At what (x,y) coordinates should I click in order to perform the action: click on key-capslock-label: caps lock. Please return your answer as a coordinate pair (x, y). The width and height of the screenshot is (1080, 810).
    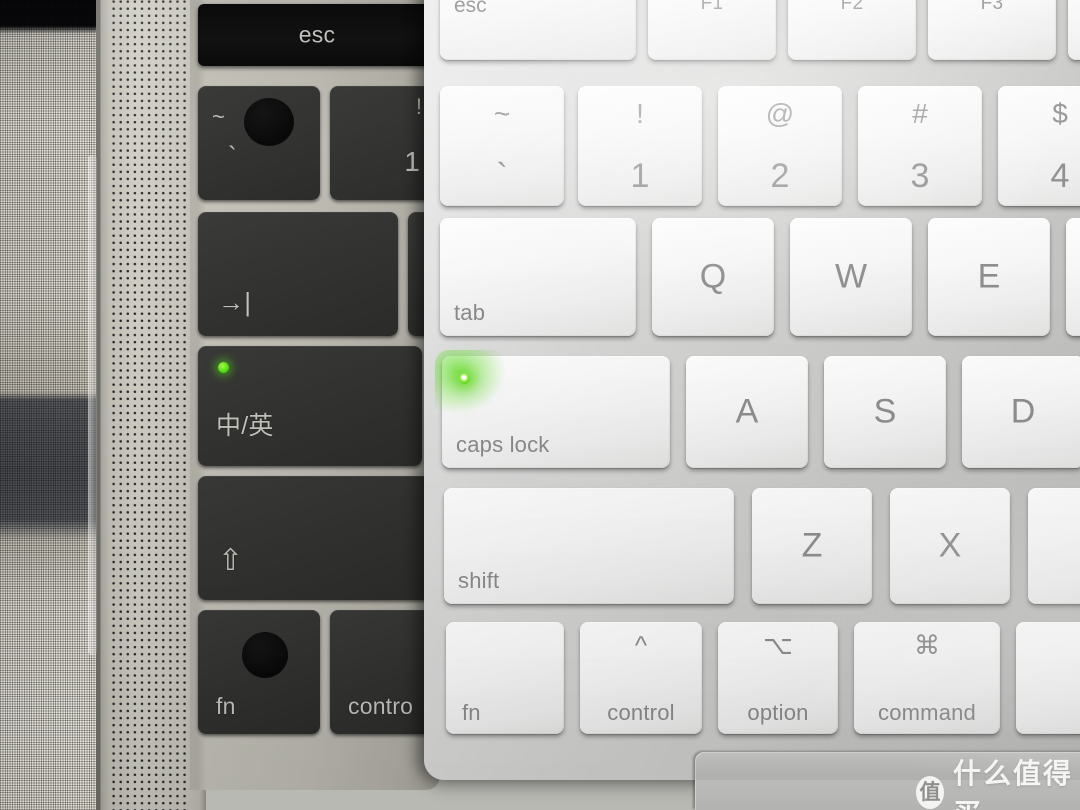
    Looking at the image, I should click on (503, 444).